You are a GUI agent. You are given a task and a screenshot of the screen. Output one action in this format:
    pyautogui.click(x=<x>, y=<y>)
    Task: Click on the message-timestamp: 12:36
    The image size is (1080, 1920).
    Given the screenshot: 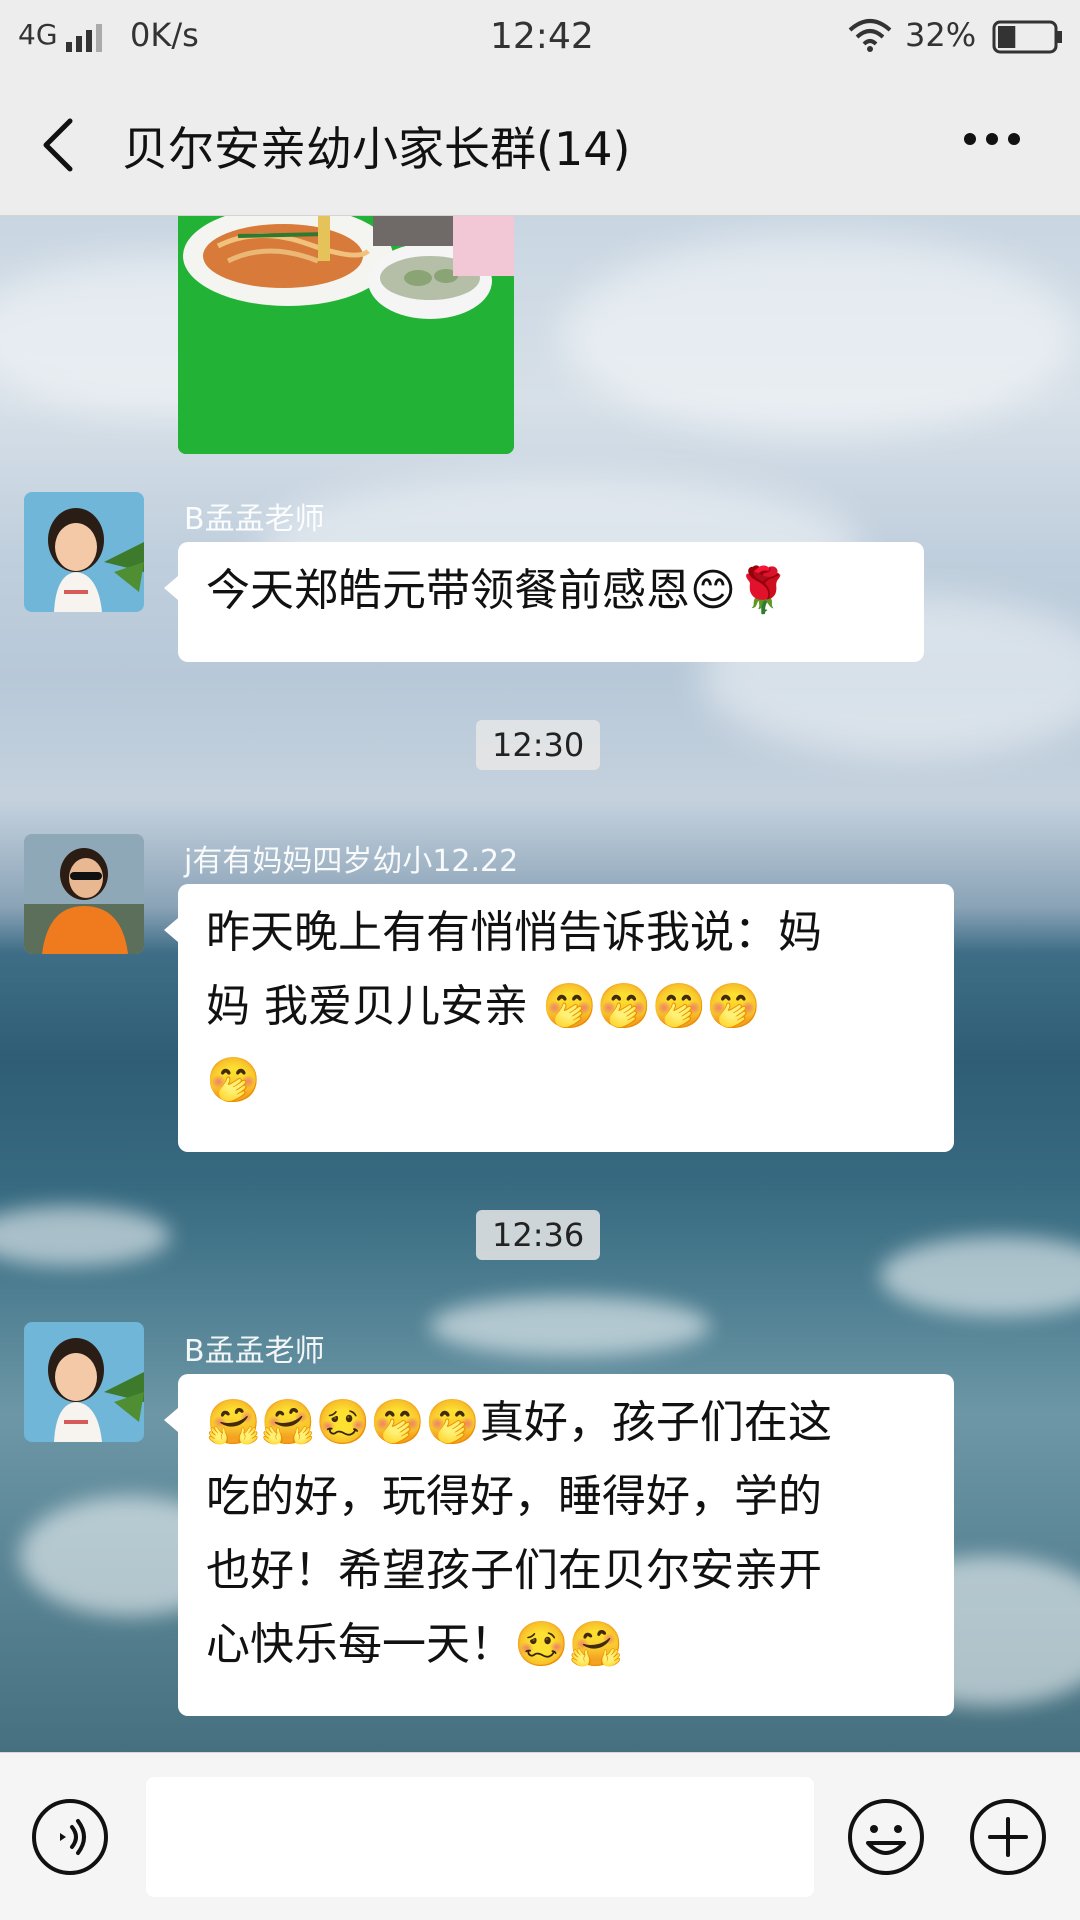 What is the action you would take?
    pyautogui.click(x=538, y=1235)
    